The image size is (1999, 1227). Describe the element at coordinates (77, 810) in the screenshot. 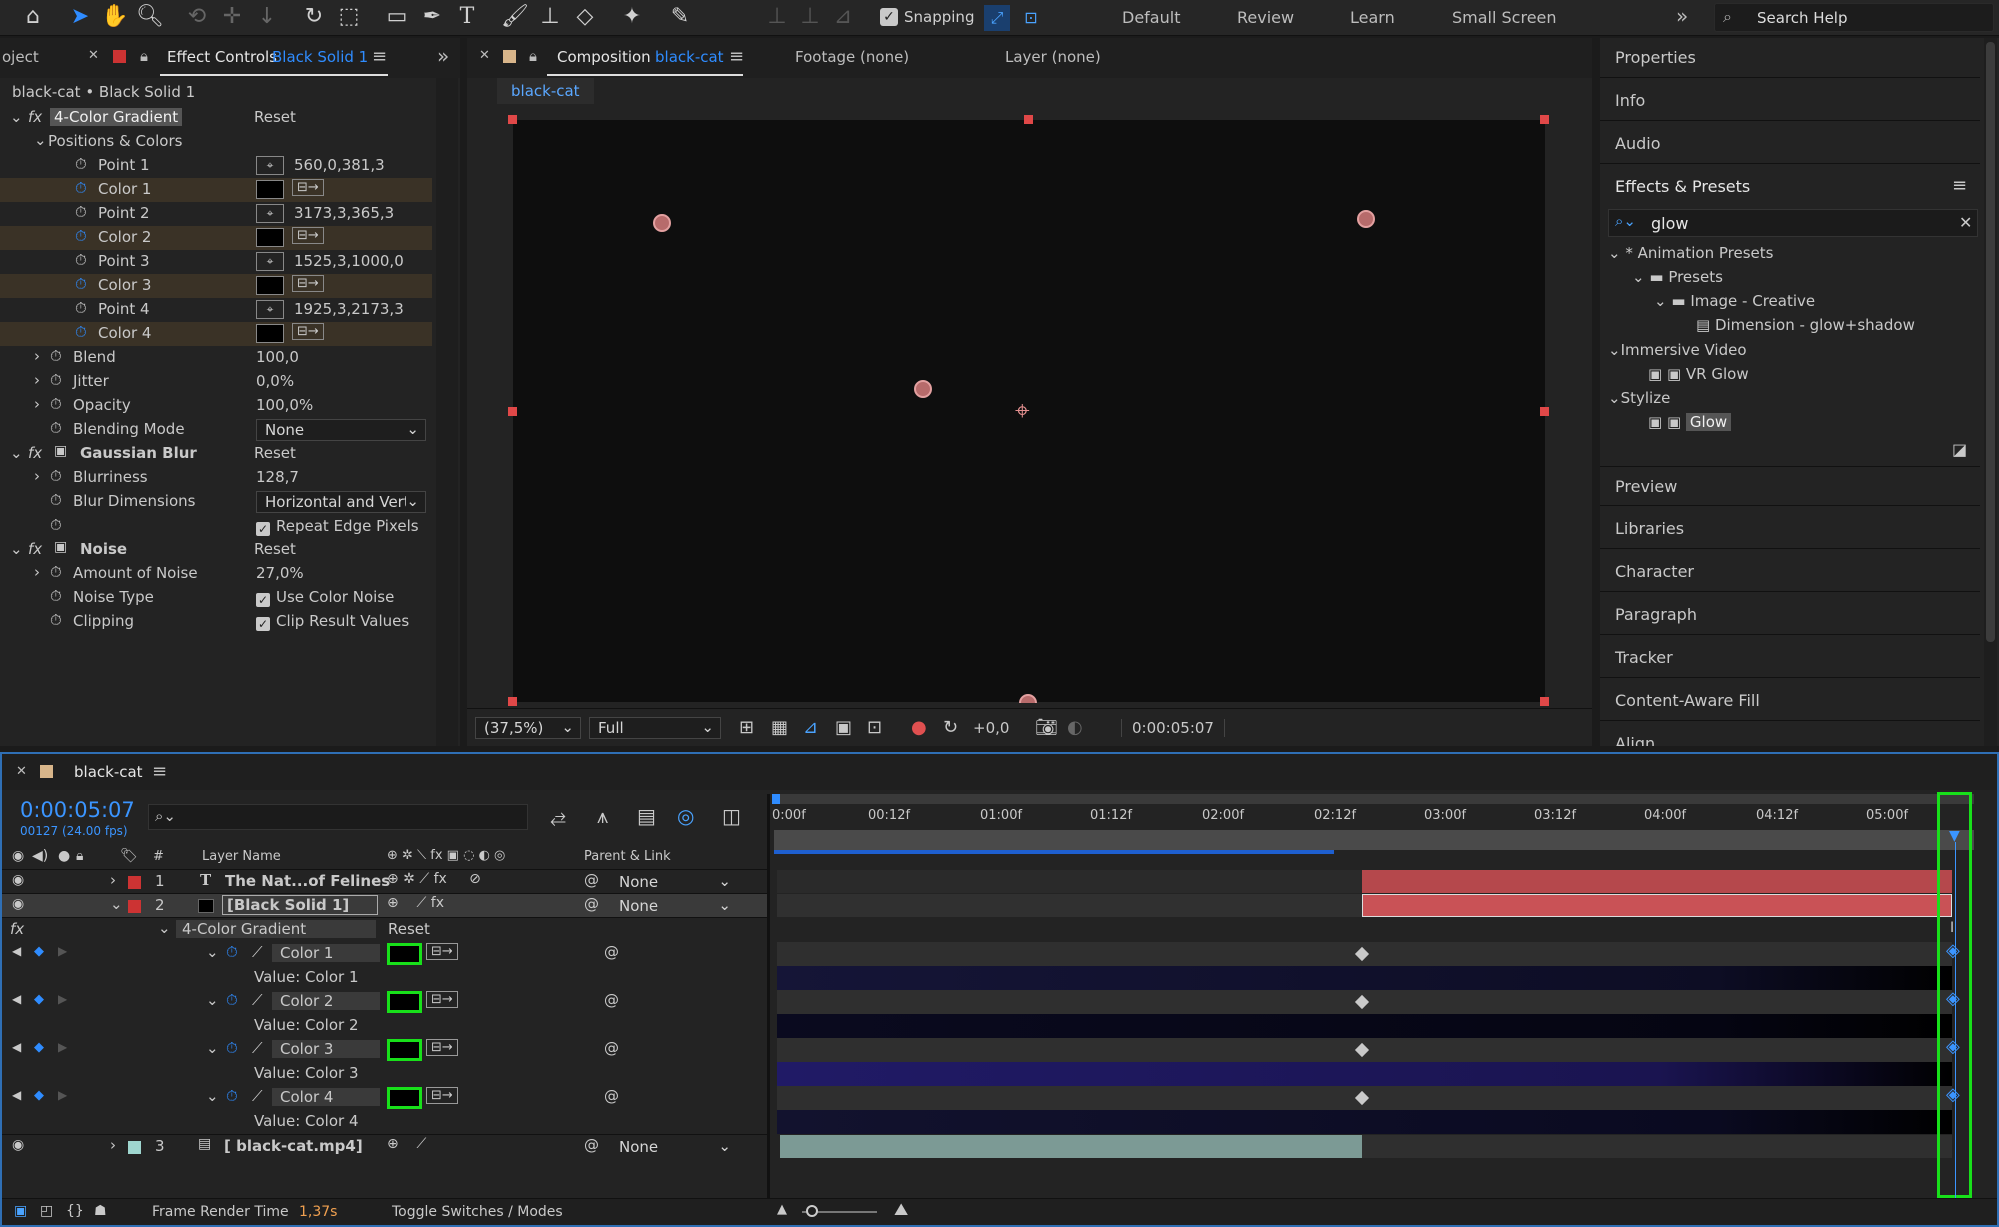

I see `current-time-display: 0:00:05:07` at that location.